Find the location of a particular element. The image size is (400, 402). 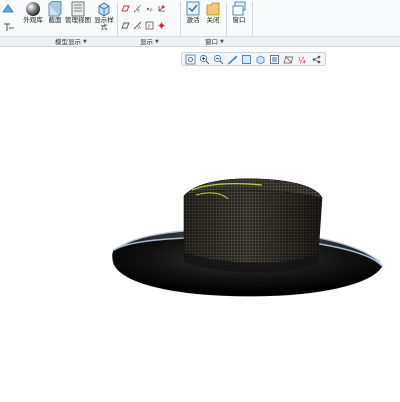

layer-icon is located at coordinates (9, 27).